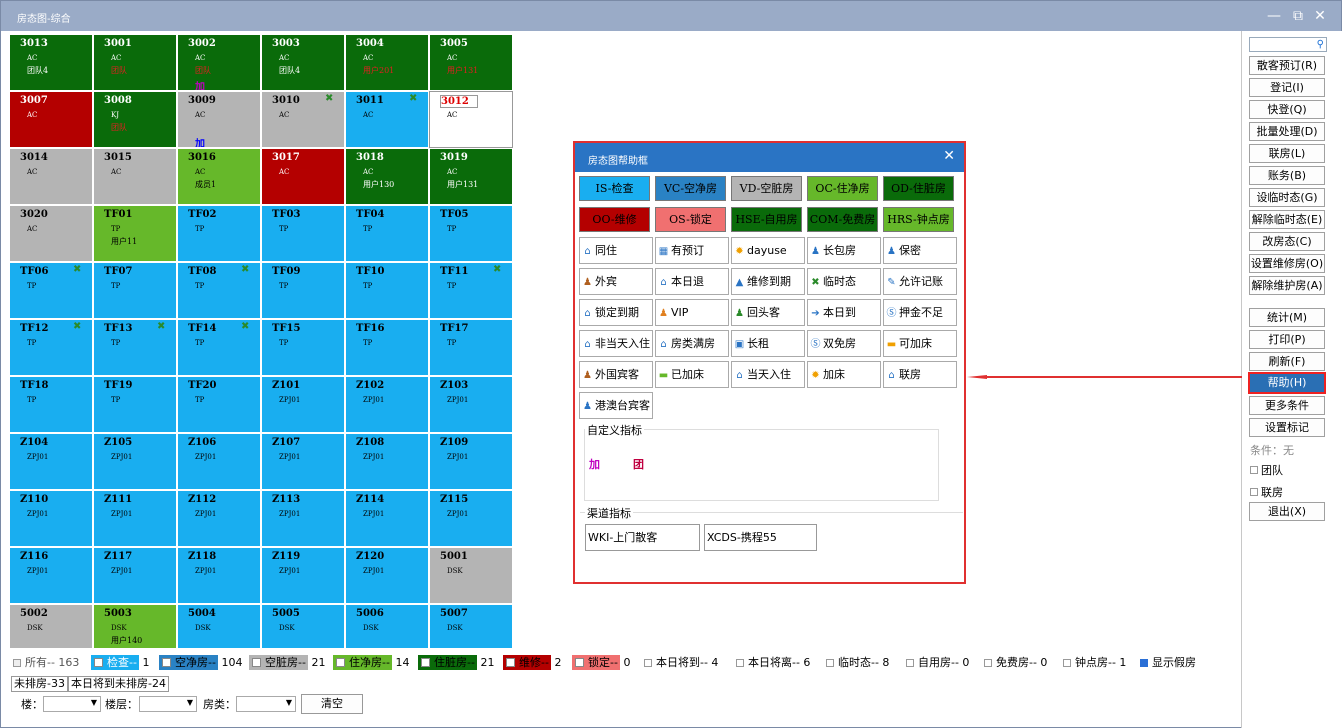 This screenshot has width=1342, height=728. I want to click on unassigned-room-filter: 未排房-33, so click(39, 684).